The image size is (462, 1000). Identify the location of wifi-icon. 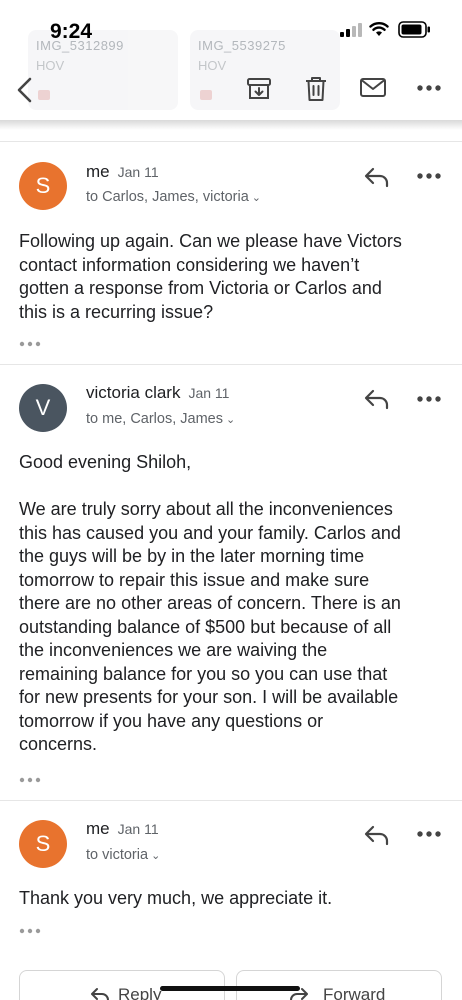
(379, 29).